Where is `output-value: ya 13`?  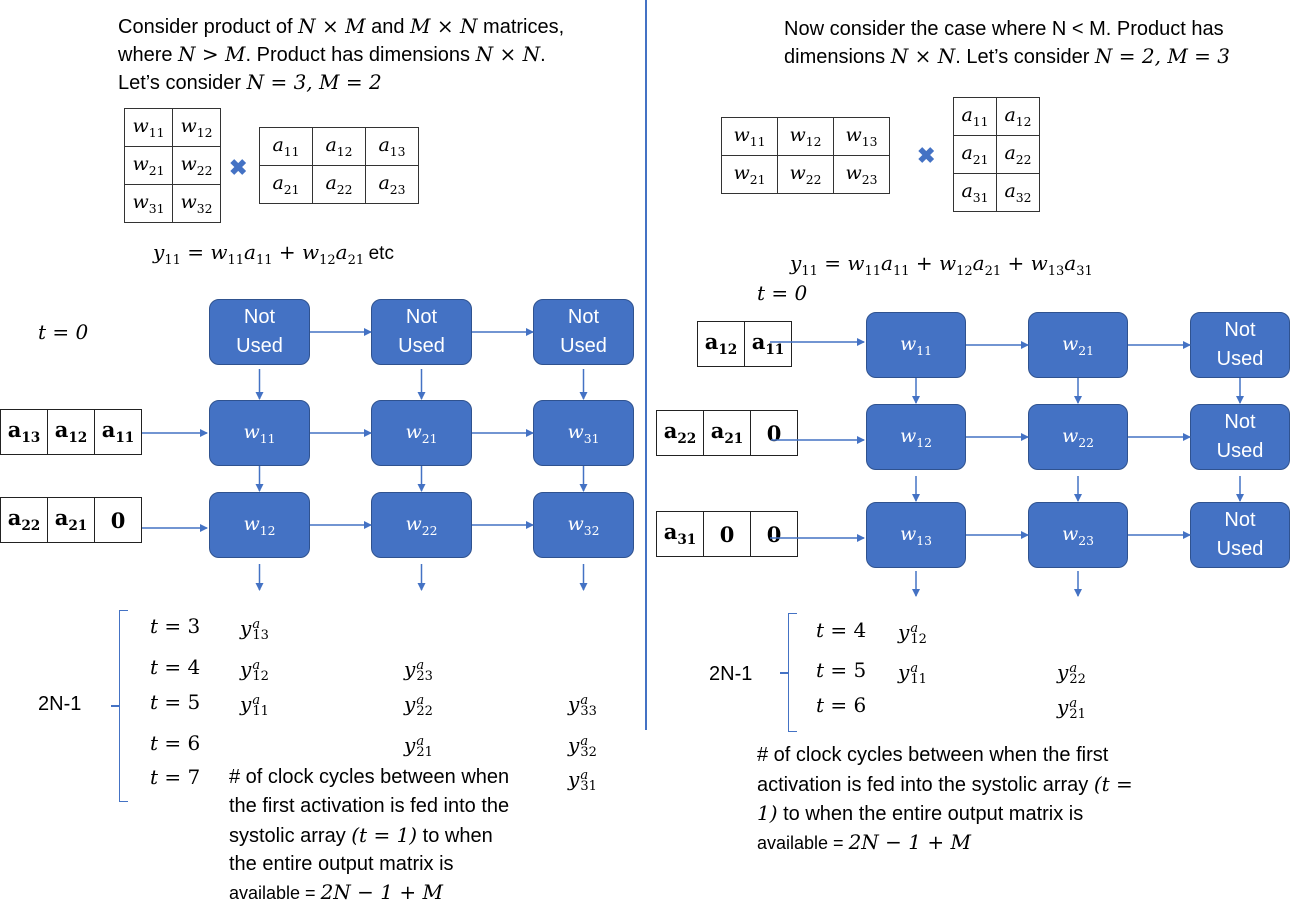 output-value: ya 13 is located at coordinates (254, 629).